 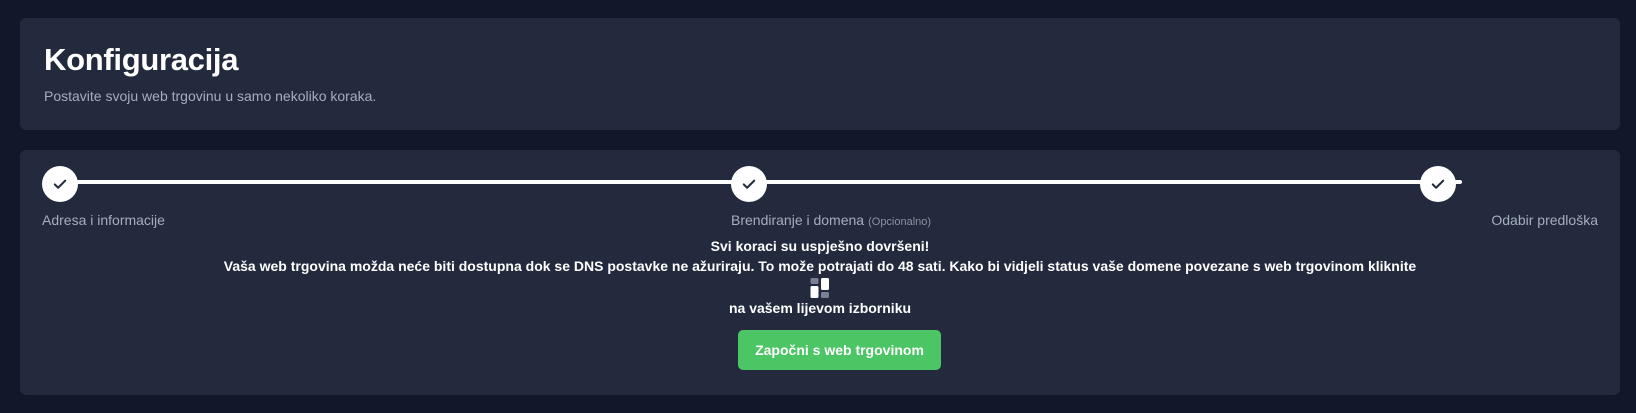 I want to click on step-1-label-text: Adresa i informacije, so click(x=103, y=220).